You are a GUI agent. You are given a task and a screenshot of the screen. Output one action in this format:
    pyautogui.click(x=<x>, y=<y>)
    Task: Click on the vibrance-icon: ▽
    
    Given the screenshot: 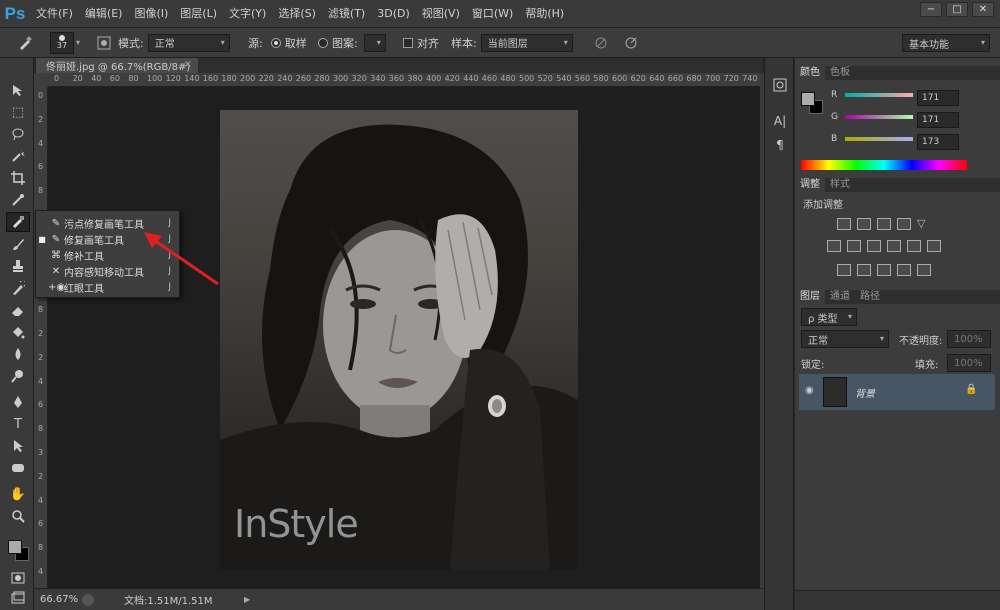 What is the action you would take?
    pyautogui.click(x=924, y=224)
    